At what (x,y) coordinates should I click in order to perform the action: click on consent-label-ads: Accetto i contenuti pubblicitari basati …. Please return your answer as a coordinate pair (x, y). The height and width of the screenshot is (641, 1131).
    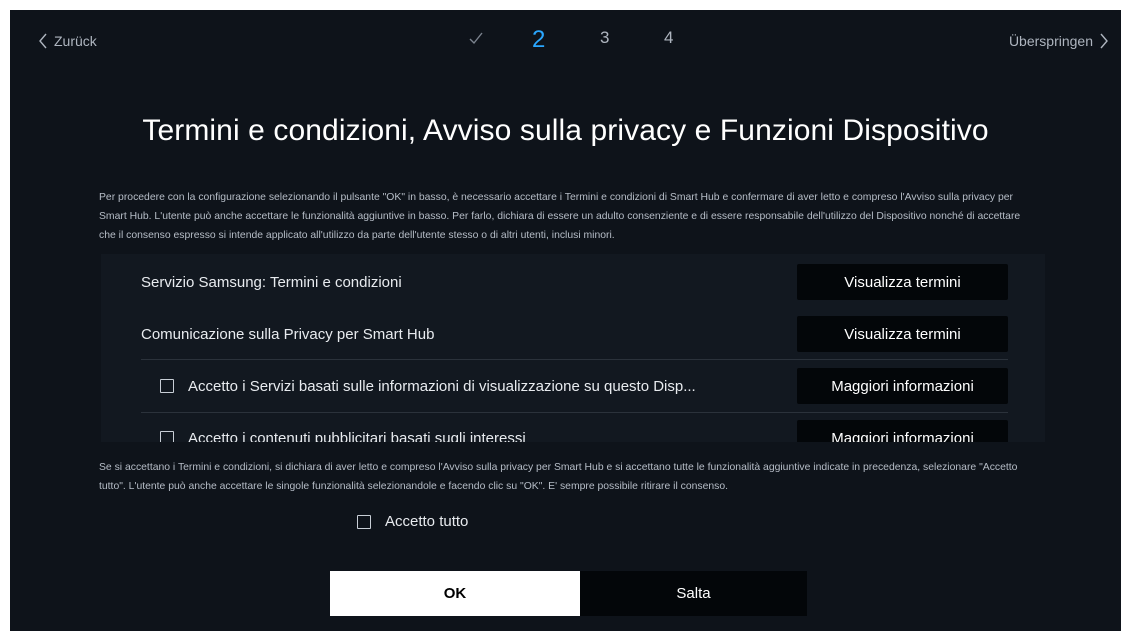
    Looking at the image, I should click on (357, 436).